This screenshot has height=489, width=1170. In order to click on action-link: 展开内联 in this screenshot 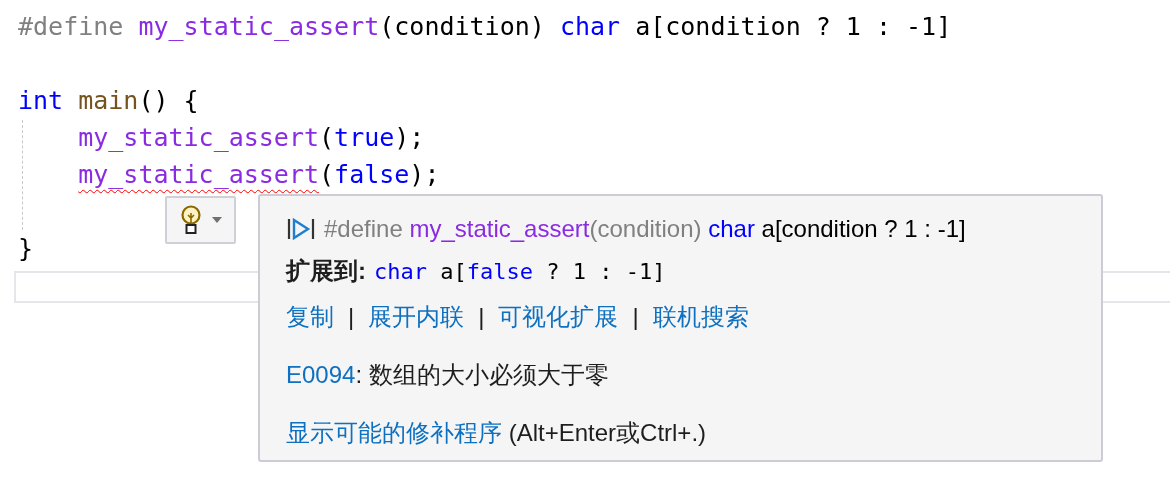, I will do `click(416, 317)`.